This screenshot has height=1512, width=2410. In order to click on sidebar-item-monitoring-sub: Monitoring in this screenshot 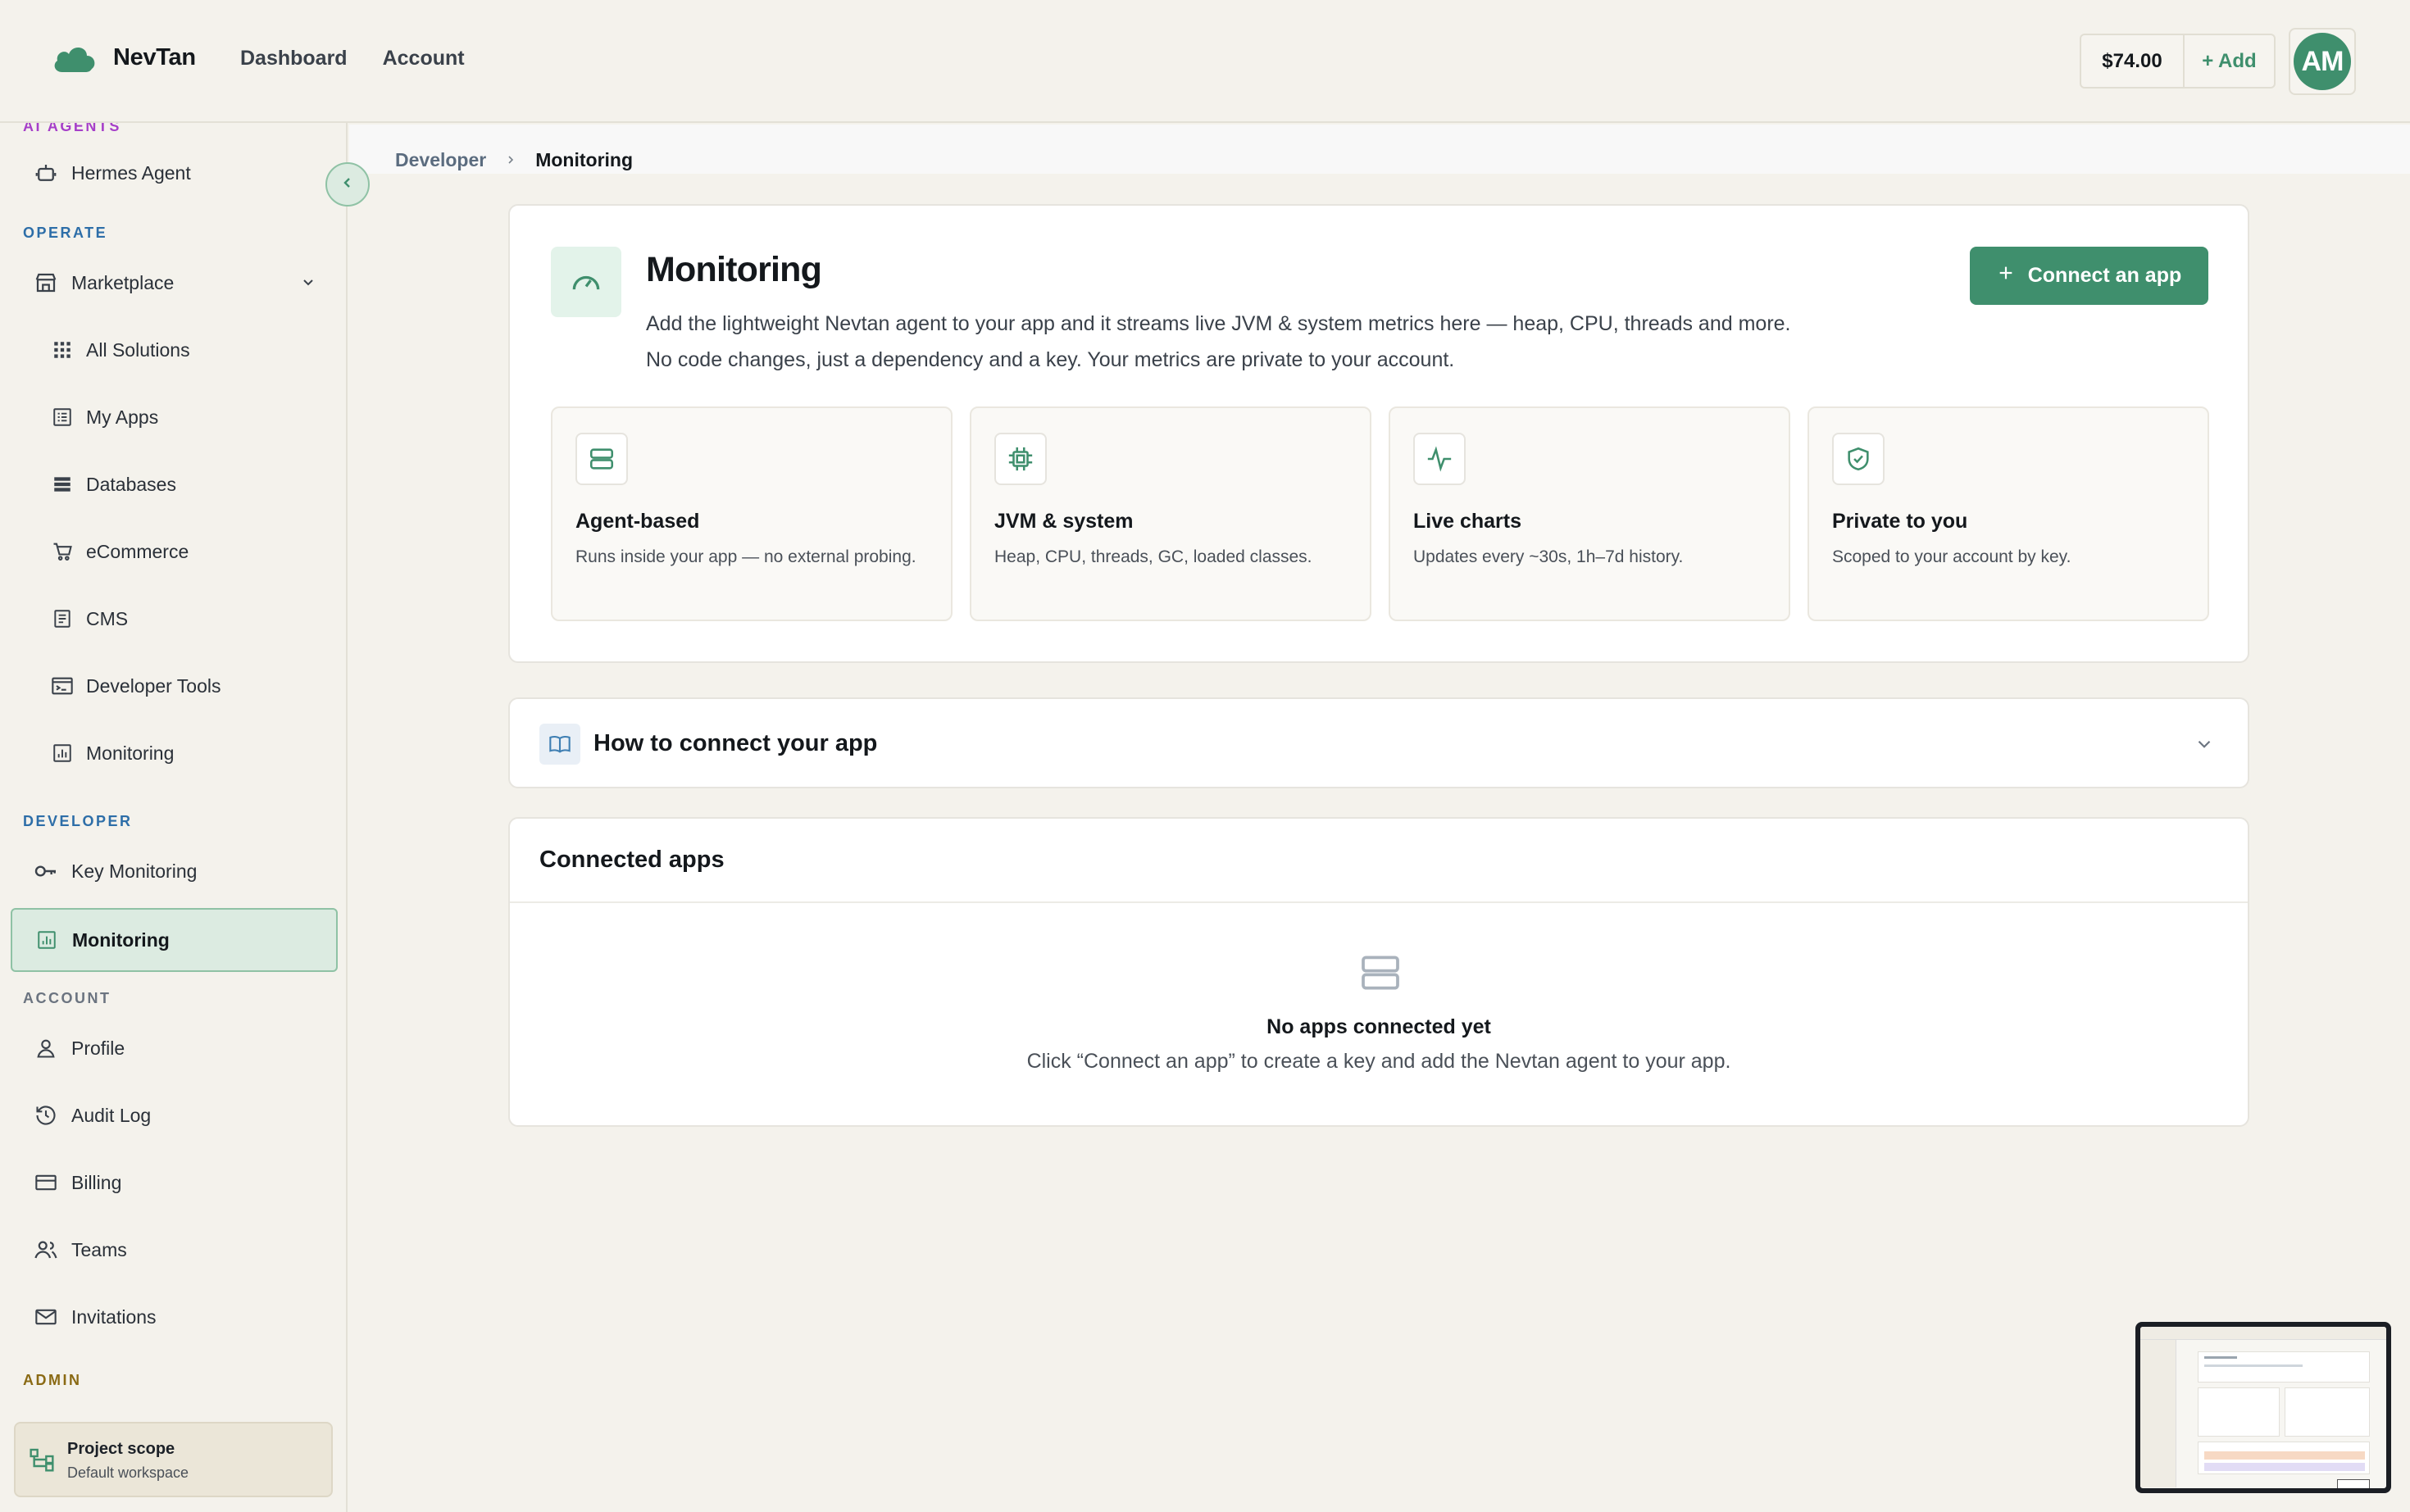, I will do `click(174, 753)`.